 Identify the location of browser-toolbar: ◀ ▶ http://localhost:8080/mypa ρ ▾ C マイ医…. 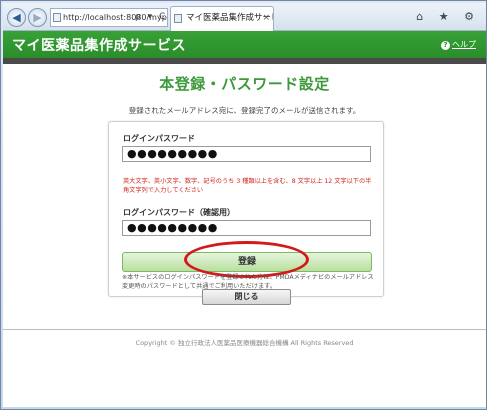
(244, 17).